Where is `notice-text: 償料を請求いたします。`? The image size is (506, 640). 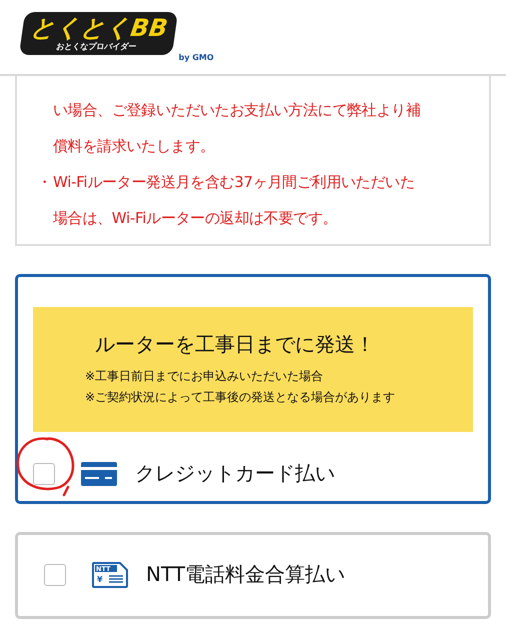
notice-text: 償料を請求いたします。 is located at coordinates (134, 146).